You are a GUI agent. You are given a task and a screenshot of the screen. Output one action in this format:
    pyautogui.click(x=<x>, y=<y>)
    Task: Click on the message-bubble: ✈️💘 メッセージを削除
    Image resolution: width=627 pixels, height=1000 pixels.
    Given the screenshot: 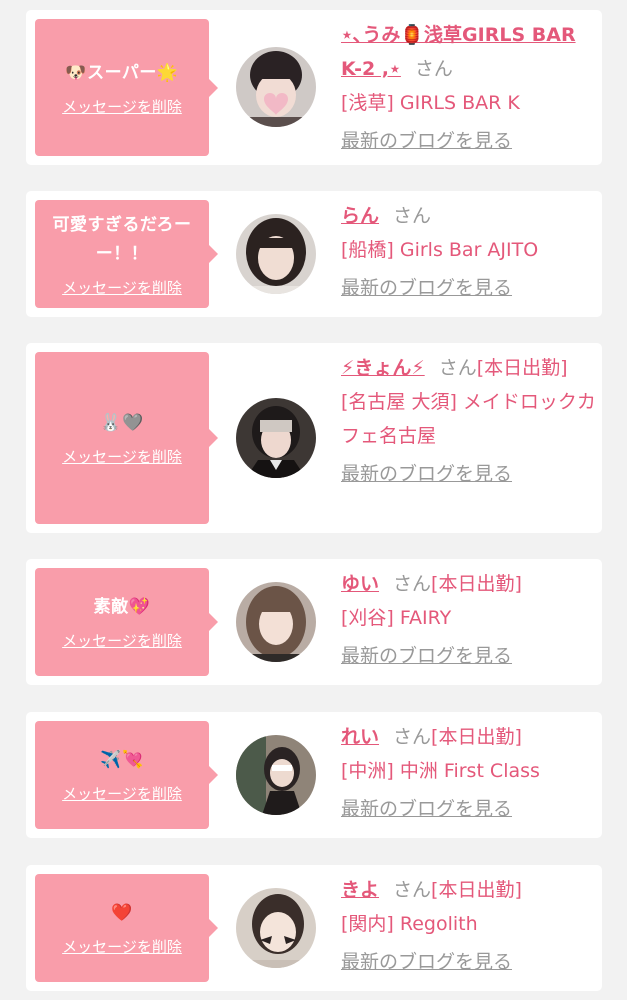 What is the action you would take?
    pyautogui.click(x=126, y=775)
    